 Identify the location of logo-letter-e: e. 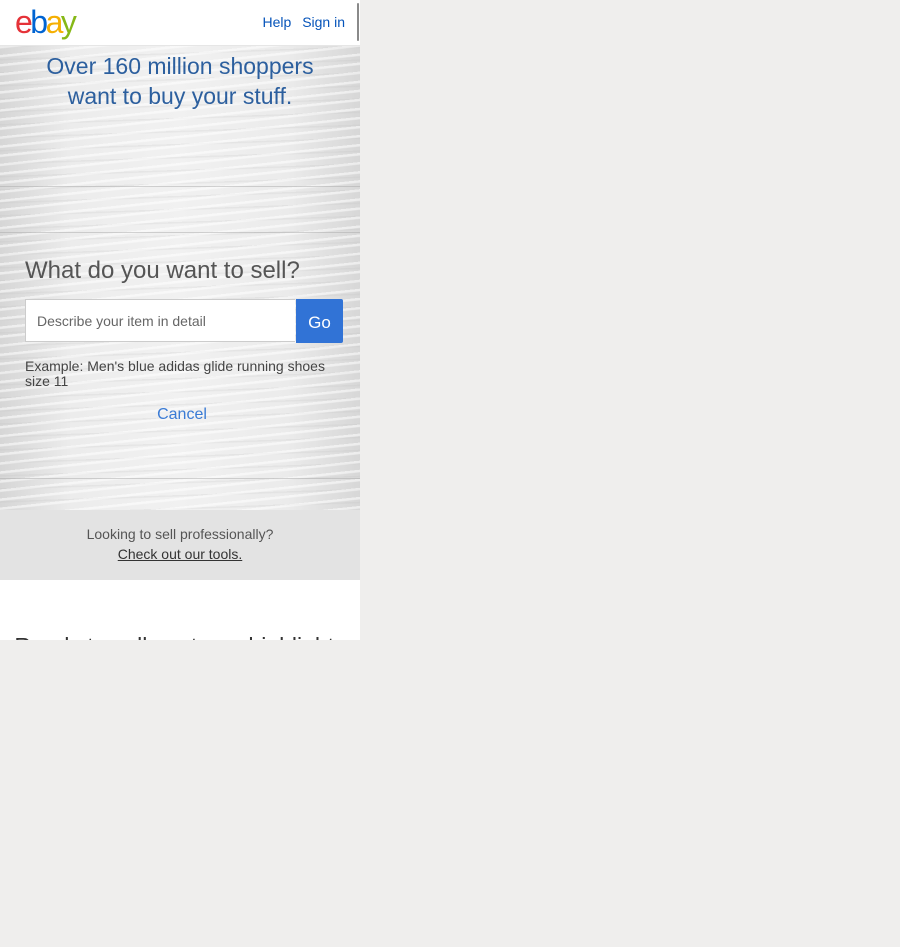
(24, 22).